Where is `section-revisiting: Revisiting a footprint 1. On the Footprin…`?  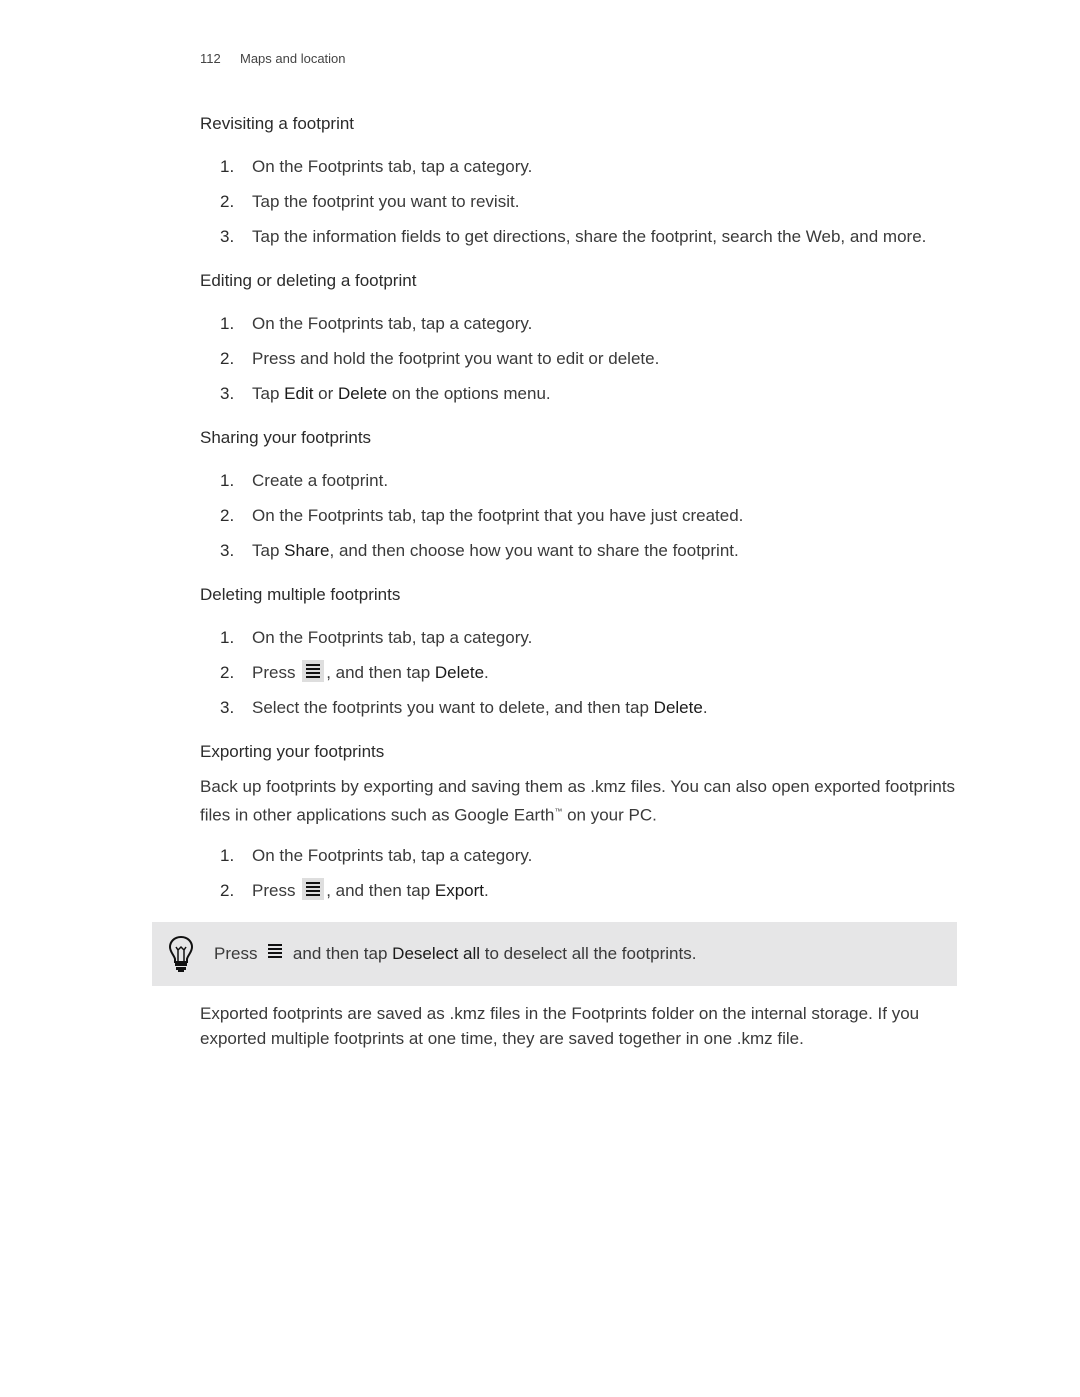 section-revisiting: Revisiting a footprint 1. On the Footprin… is located at coordinates (580, 180).